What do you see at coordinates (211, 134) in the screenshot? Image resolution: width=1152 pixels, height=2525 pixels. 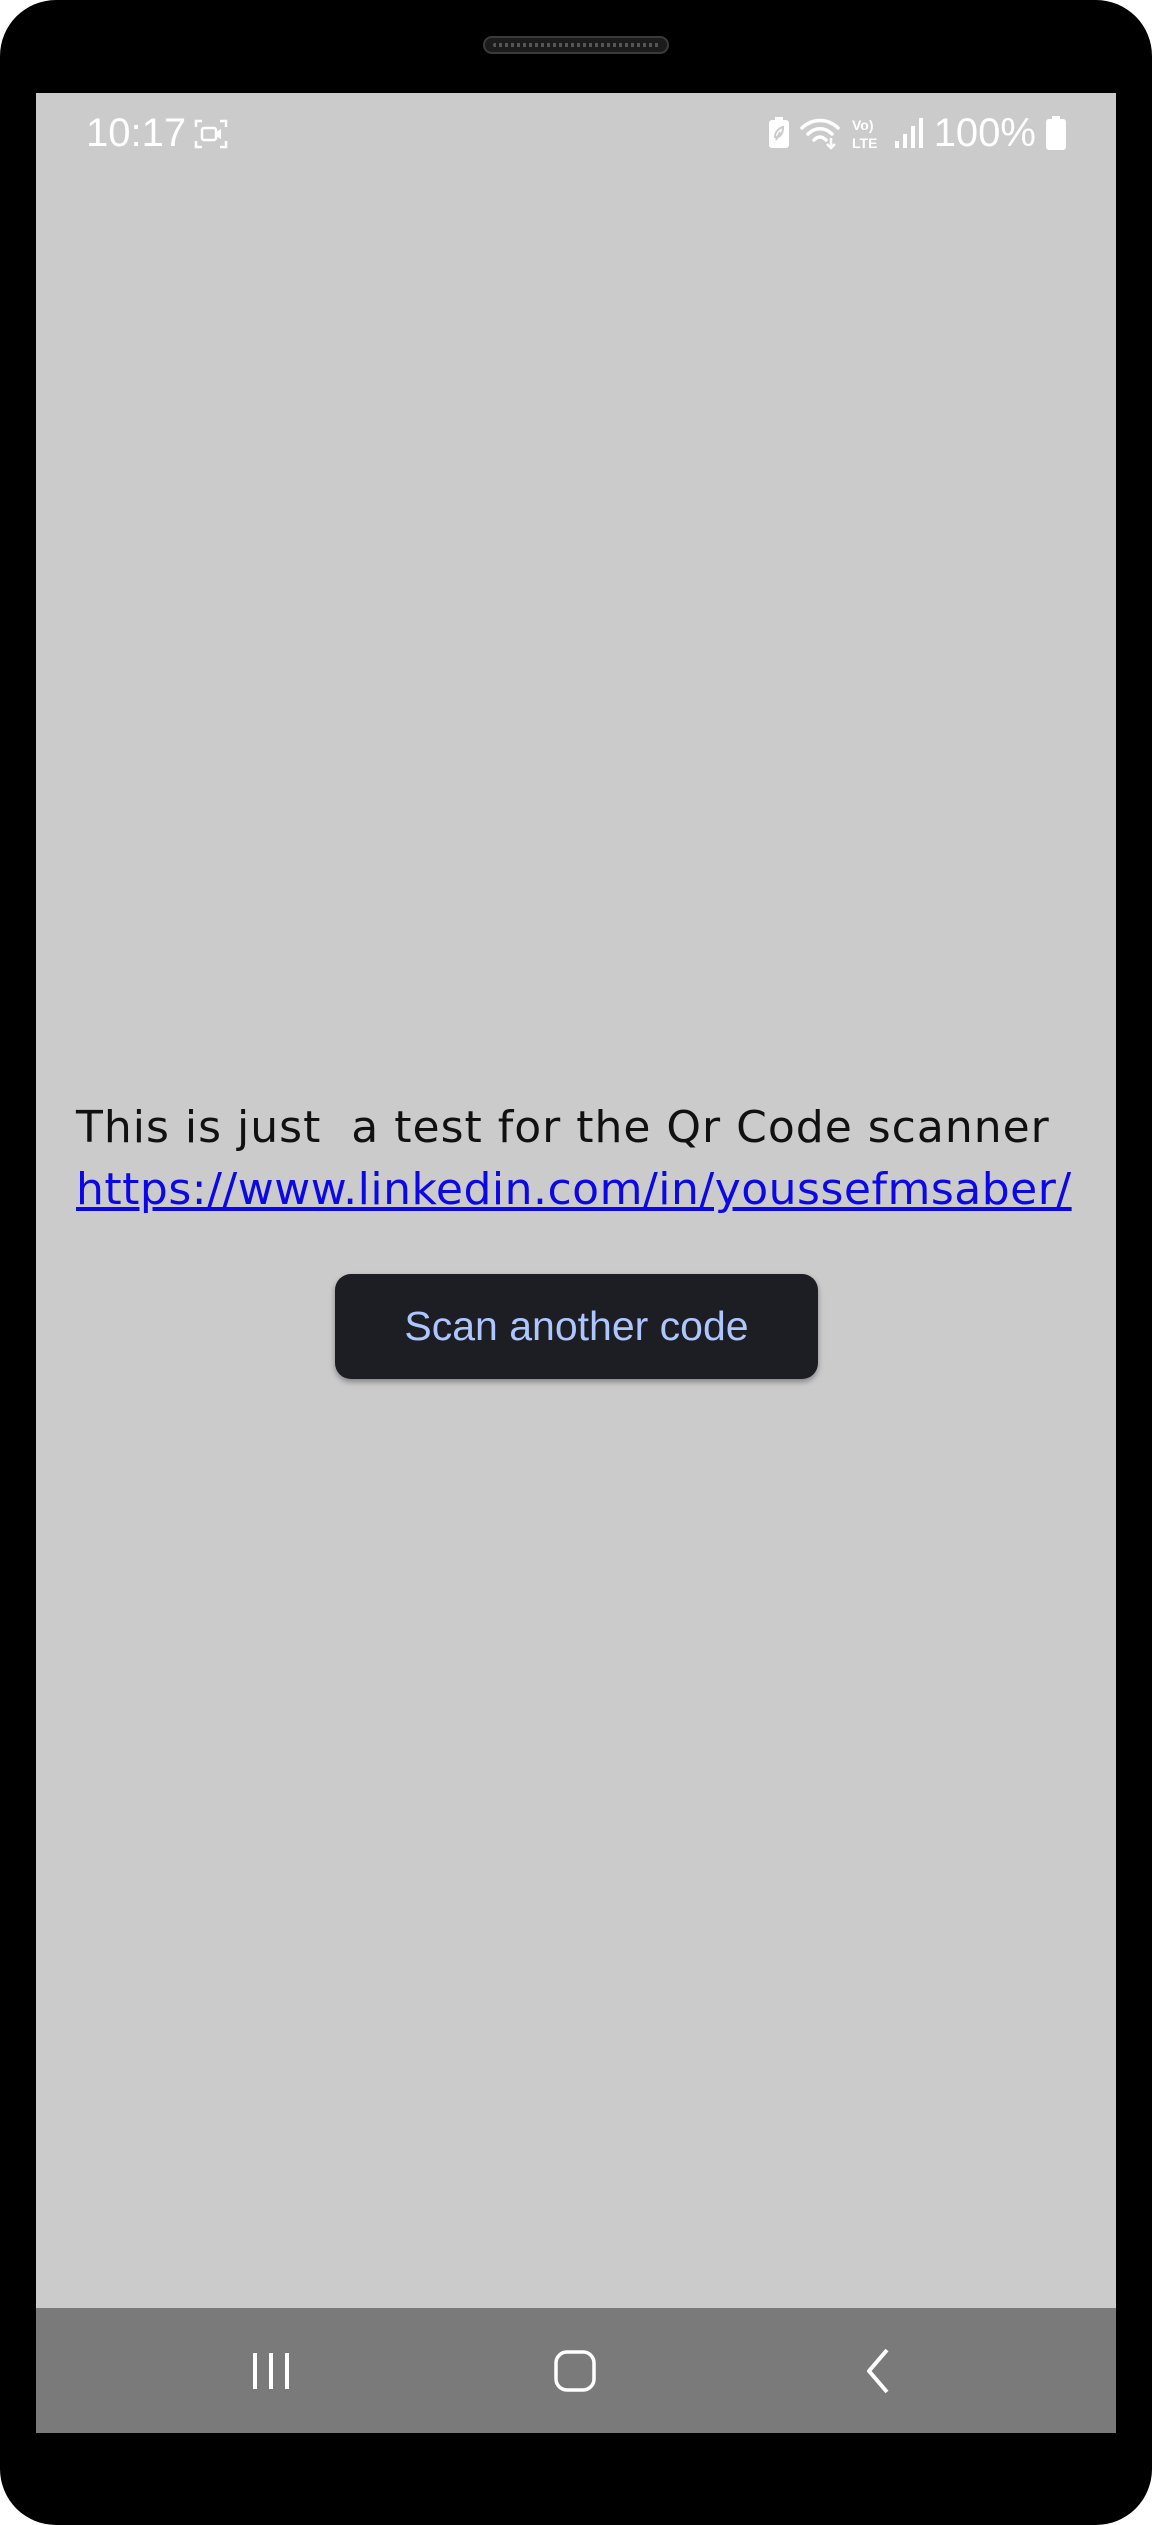 I see `screen-record-icon` at bounding box center [211, 134].